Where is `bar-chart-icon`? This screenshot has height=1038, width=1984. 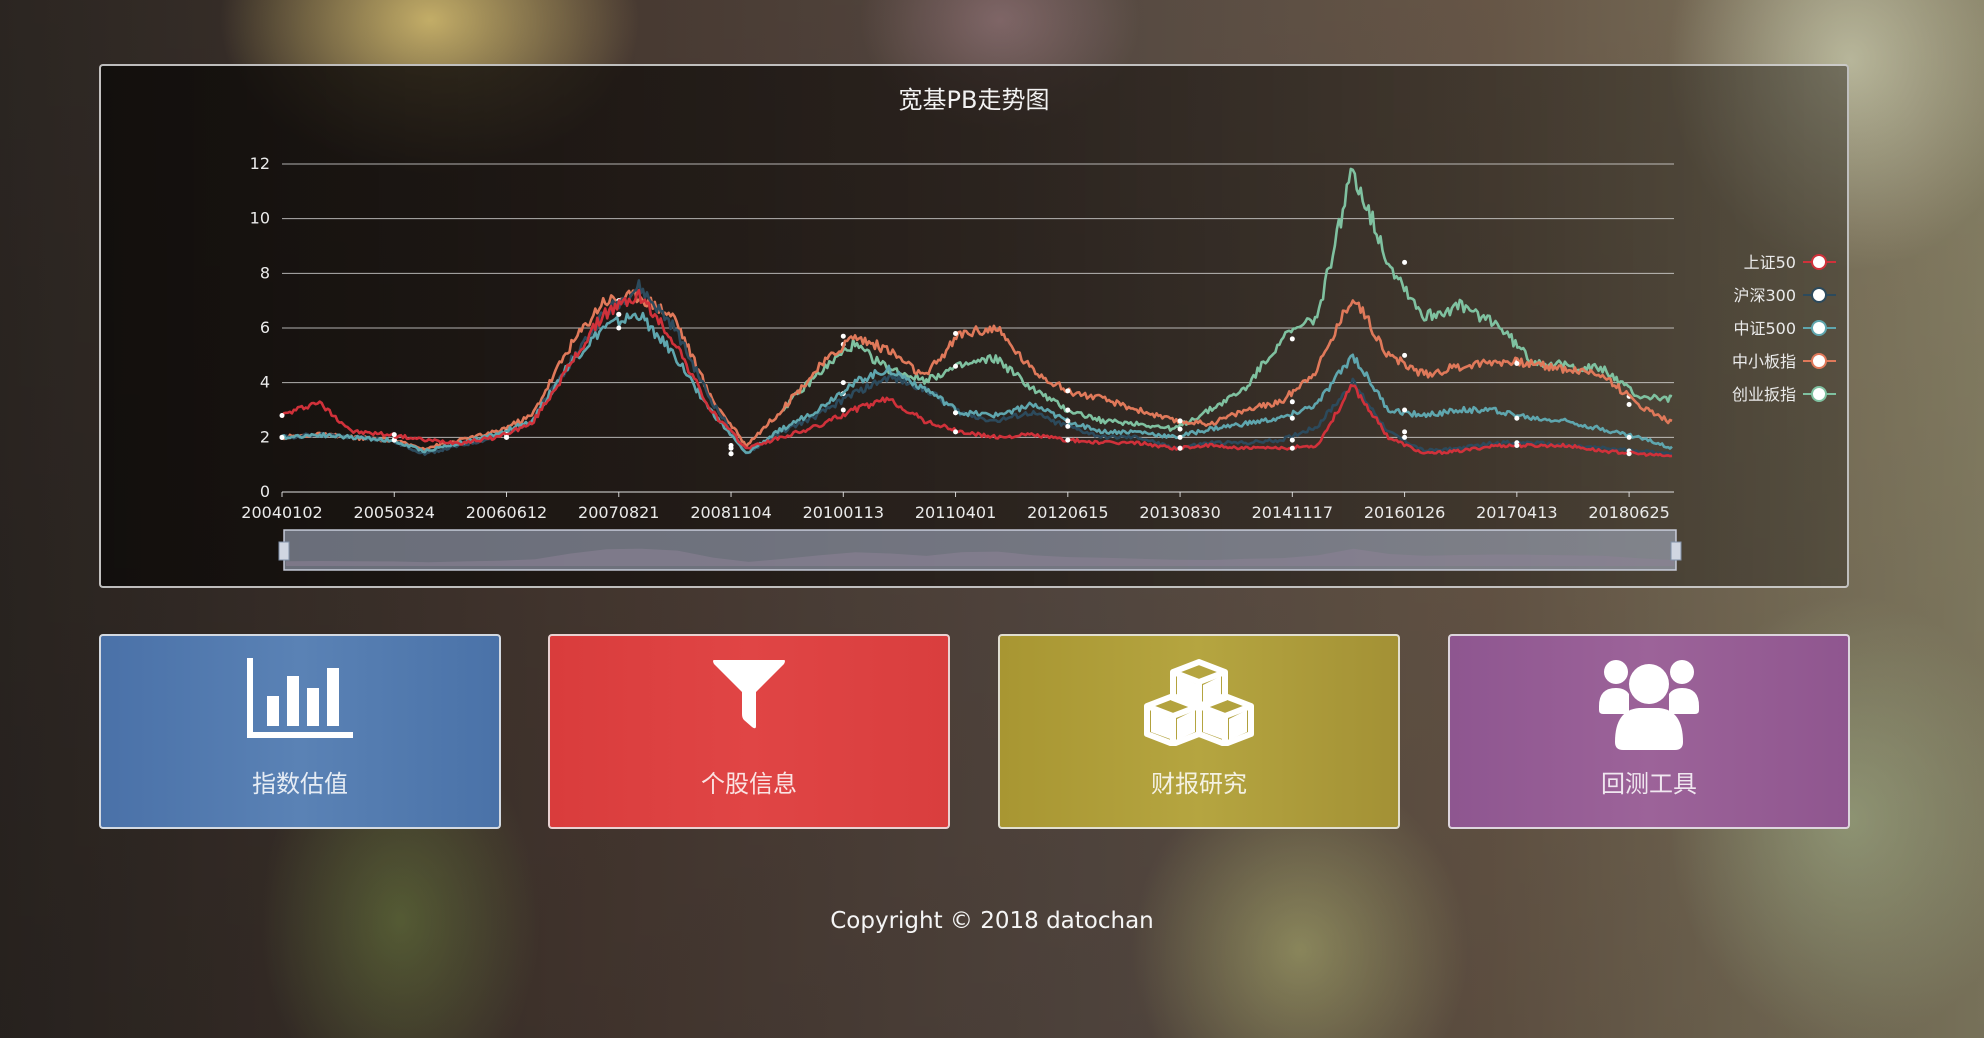
bar-chart-icon is located at coordinates (300, 700).